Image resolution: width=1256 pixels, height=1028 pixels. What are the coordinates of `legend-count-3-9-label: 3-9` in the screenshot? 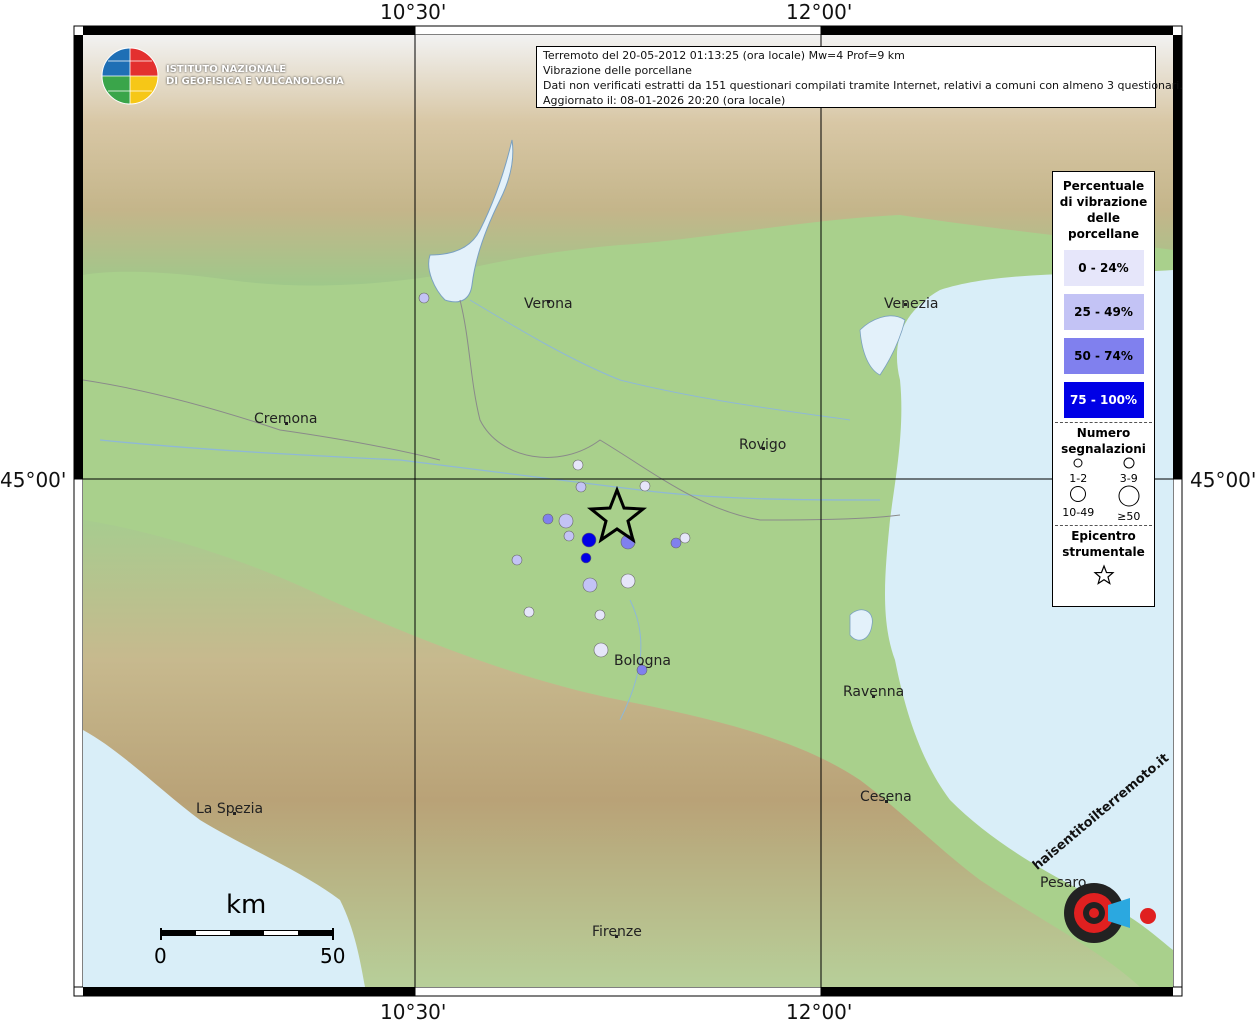 It's located at (1128, 478).